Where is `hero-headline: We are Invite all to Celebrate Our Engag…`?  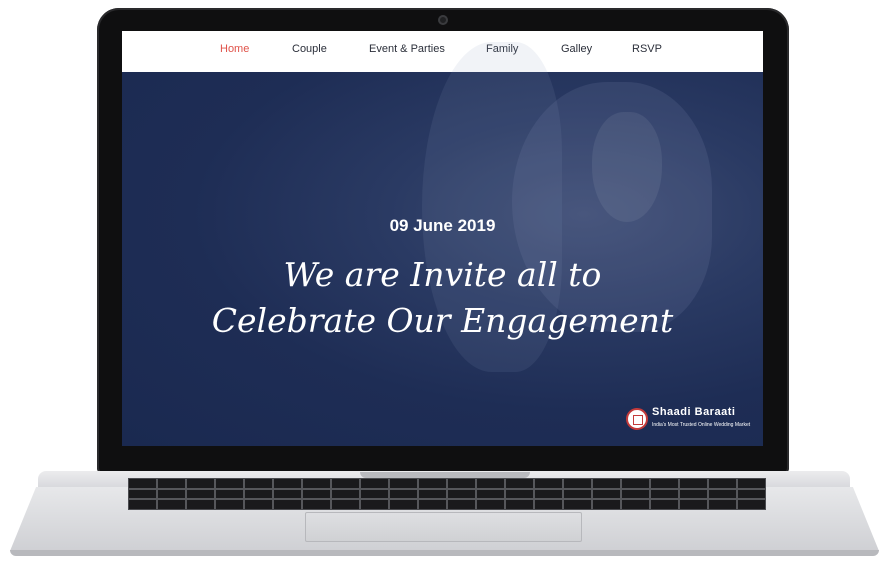 hero-headline: We are Invite all to Celebrate Our Engag… is located at coordinates (442, 298).